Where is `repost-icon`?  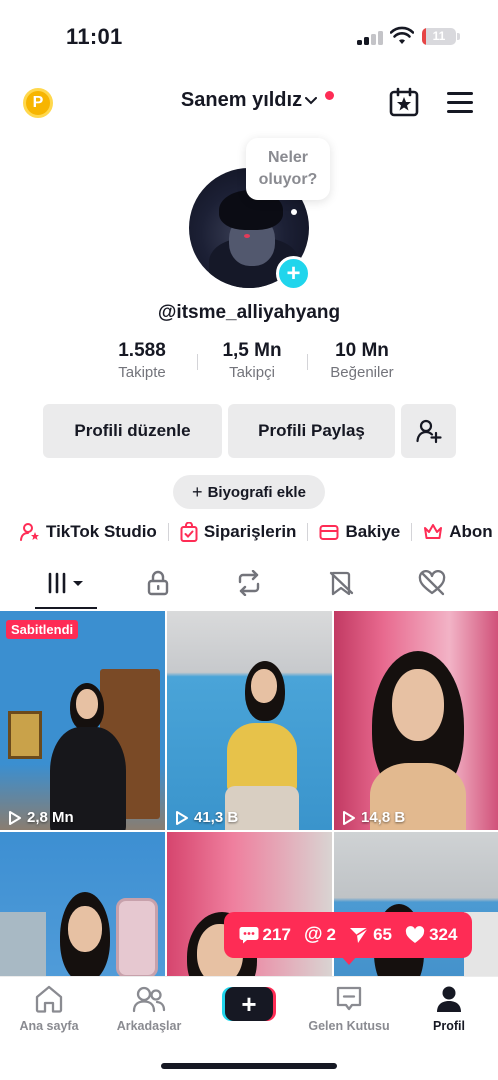 repost-icon is located at coordinates (249, 583).